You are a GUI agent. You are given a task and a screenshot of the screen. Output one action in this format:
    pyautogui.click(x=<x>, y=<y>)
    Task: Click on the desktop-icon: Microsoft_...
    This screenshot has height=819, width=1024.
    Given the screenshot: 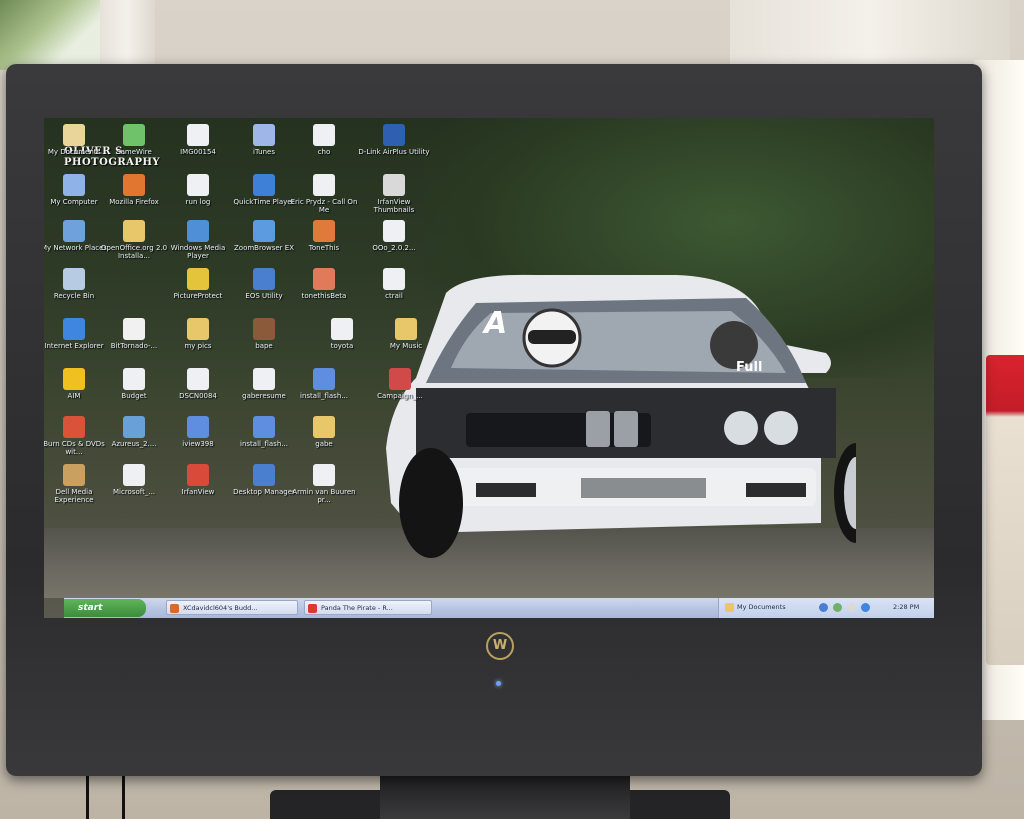 What is the action you would take?
    pyautogui.click(x=134, y=480)
    